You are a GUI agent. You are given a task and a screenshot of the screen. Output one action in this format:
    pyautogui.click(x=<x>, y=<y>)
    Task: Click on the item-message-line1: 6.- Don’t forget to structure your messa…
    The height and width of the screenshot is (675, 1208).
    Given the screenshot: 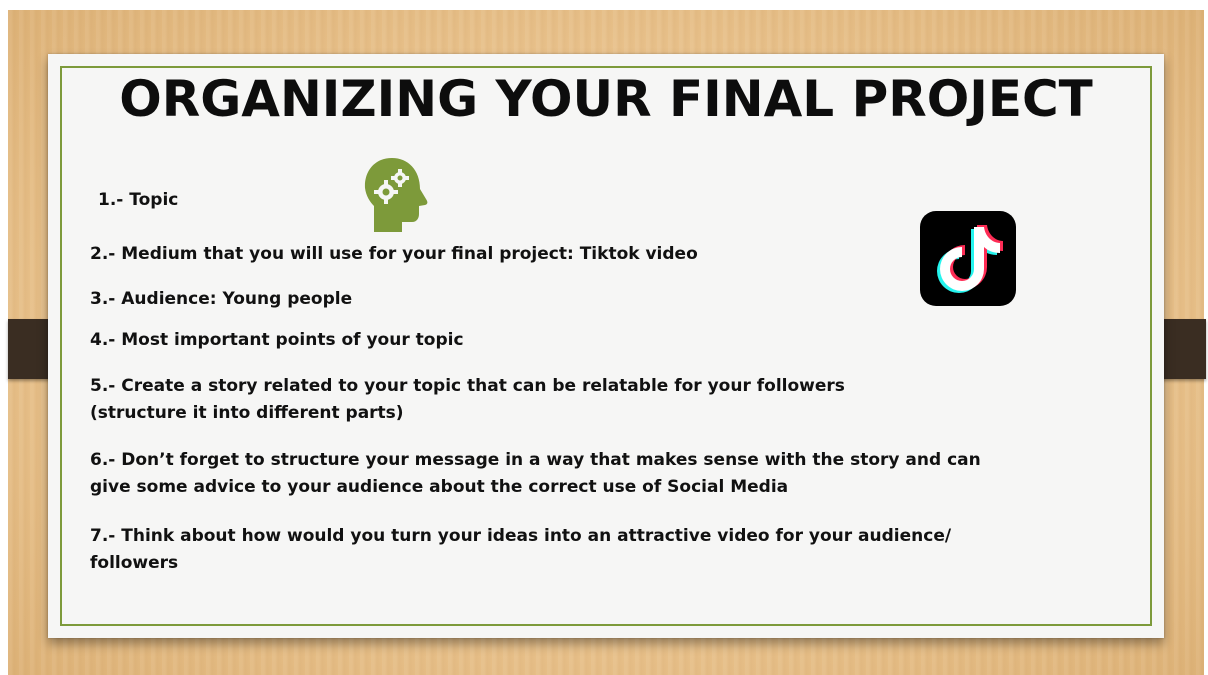 What is the action you would take?
    pyautogui.click(x=535, y=460)
    